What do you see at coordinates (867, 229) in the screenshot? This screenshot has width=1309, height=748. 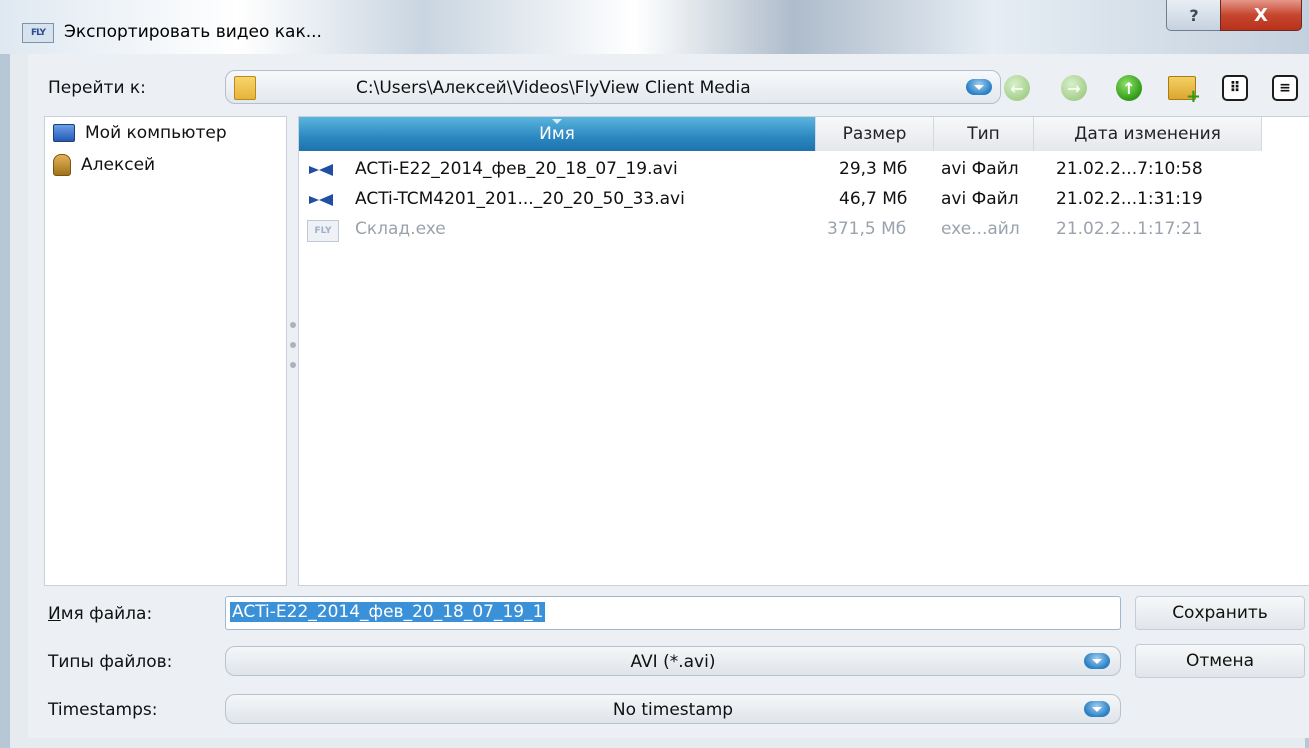 I see `file-size: 371,5 Мб` at bounding box center [867, 229].